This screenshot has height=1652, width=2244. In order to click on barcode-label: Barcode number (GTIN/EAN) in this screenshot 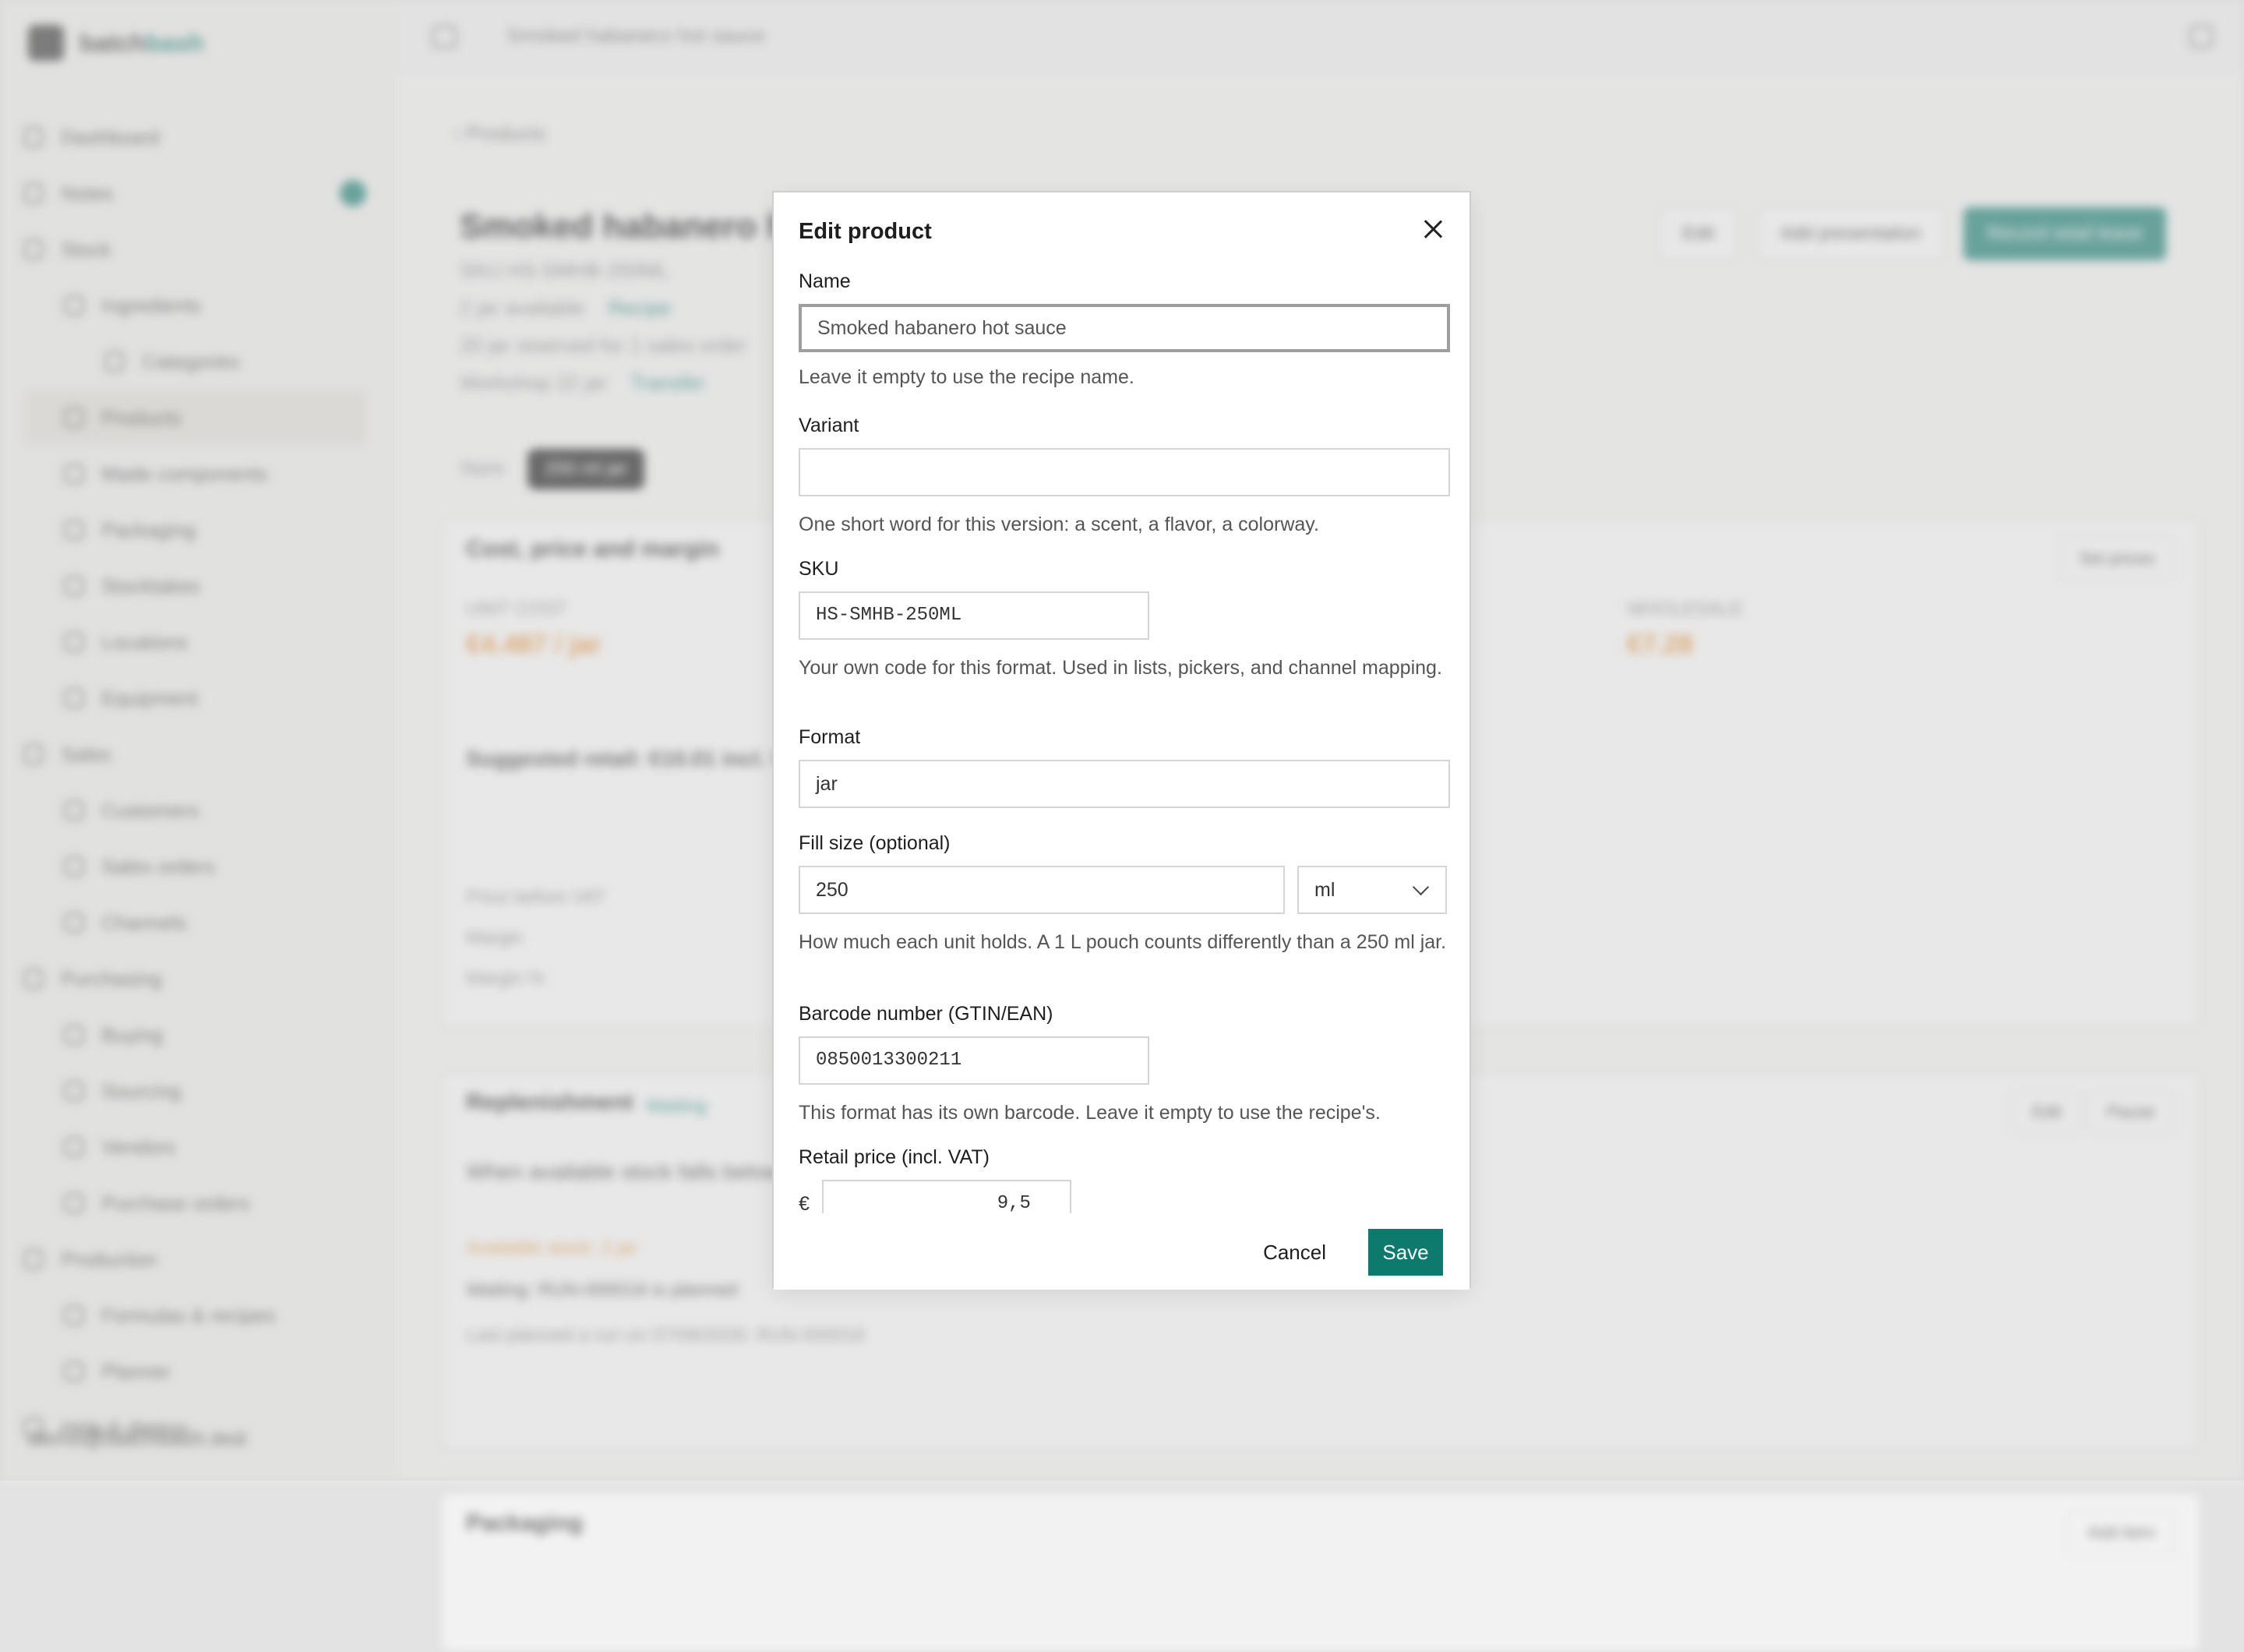, I will do `click(926, 1014)`.